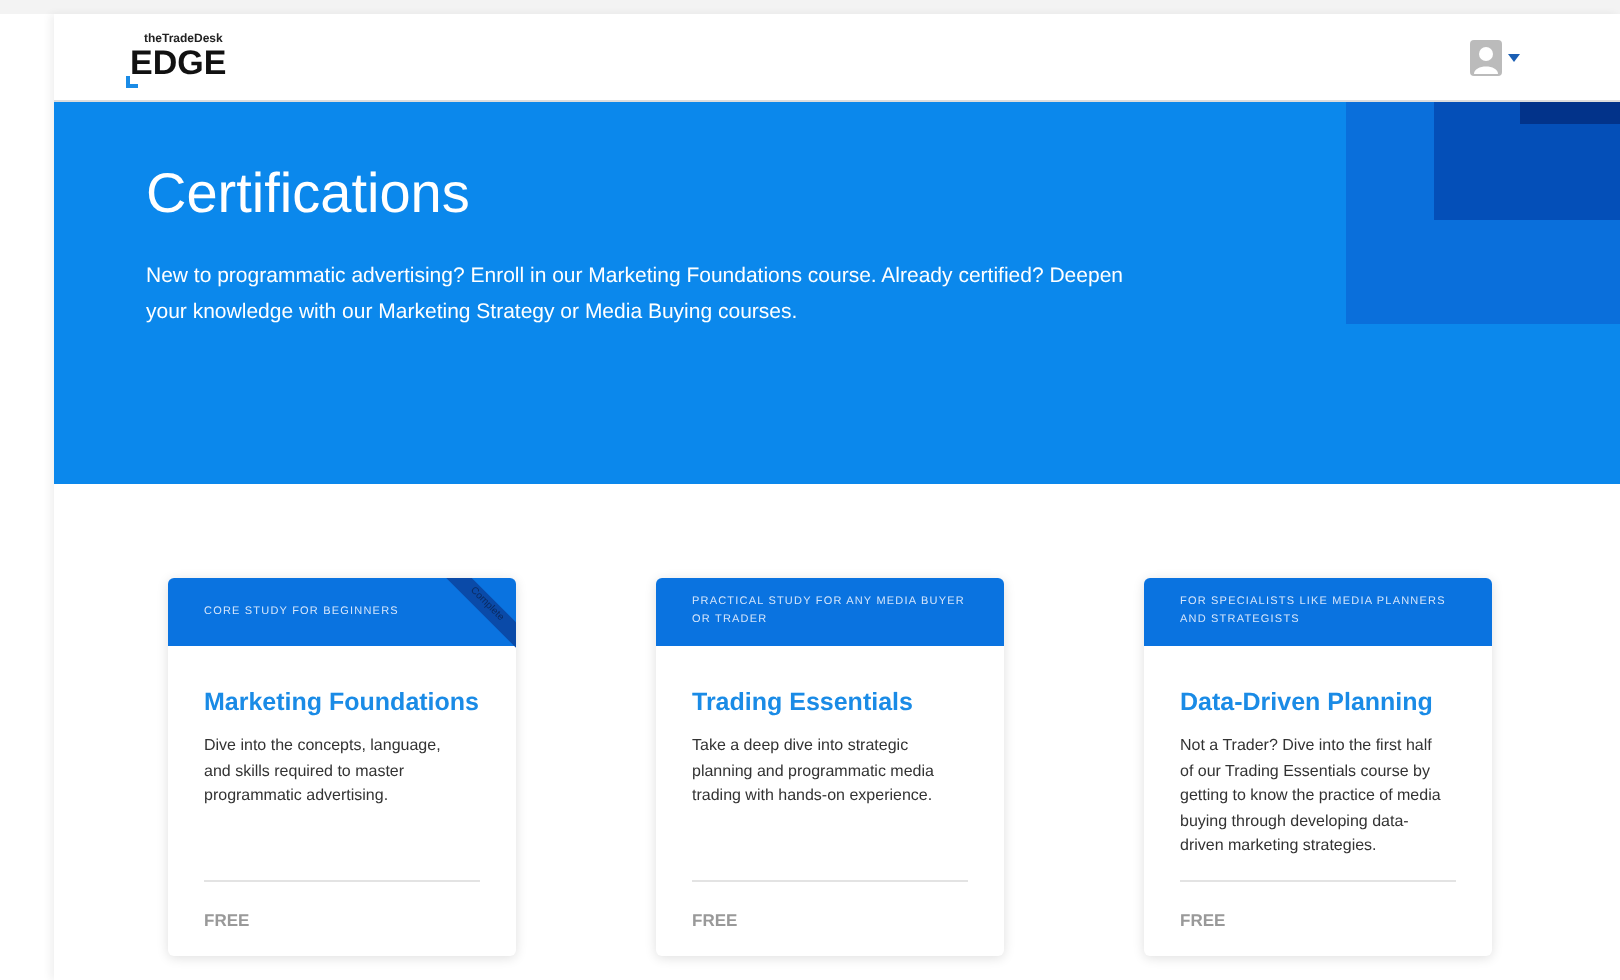 The image size is (1620, 980). Describe the element at coordinates (132, 82) in the screenshot. I see `corner-icon` at that location.